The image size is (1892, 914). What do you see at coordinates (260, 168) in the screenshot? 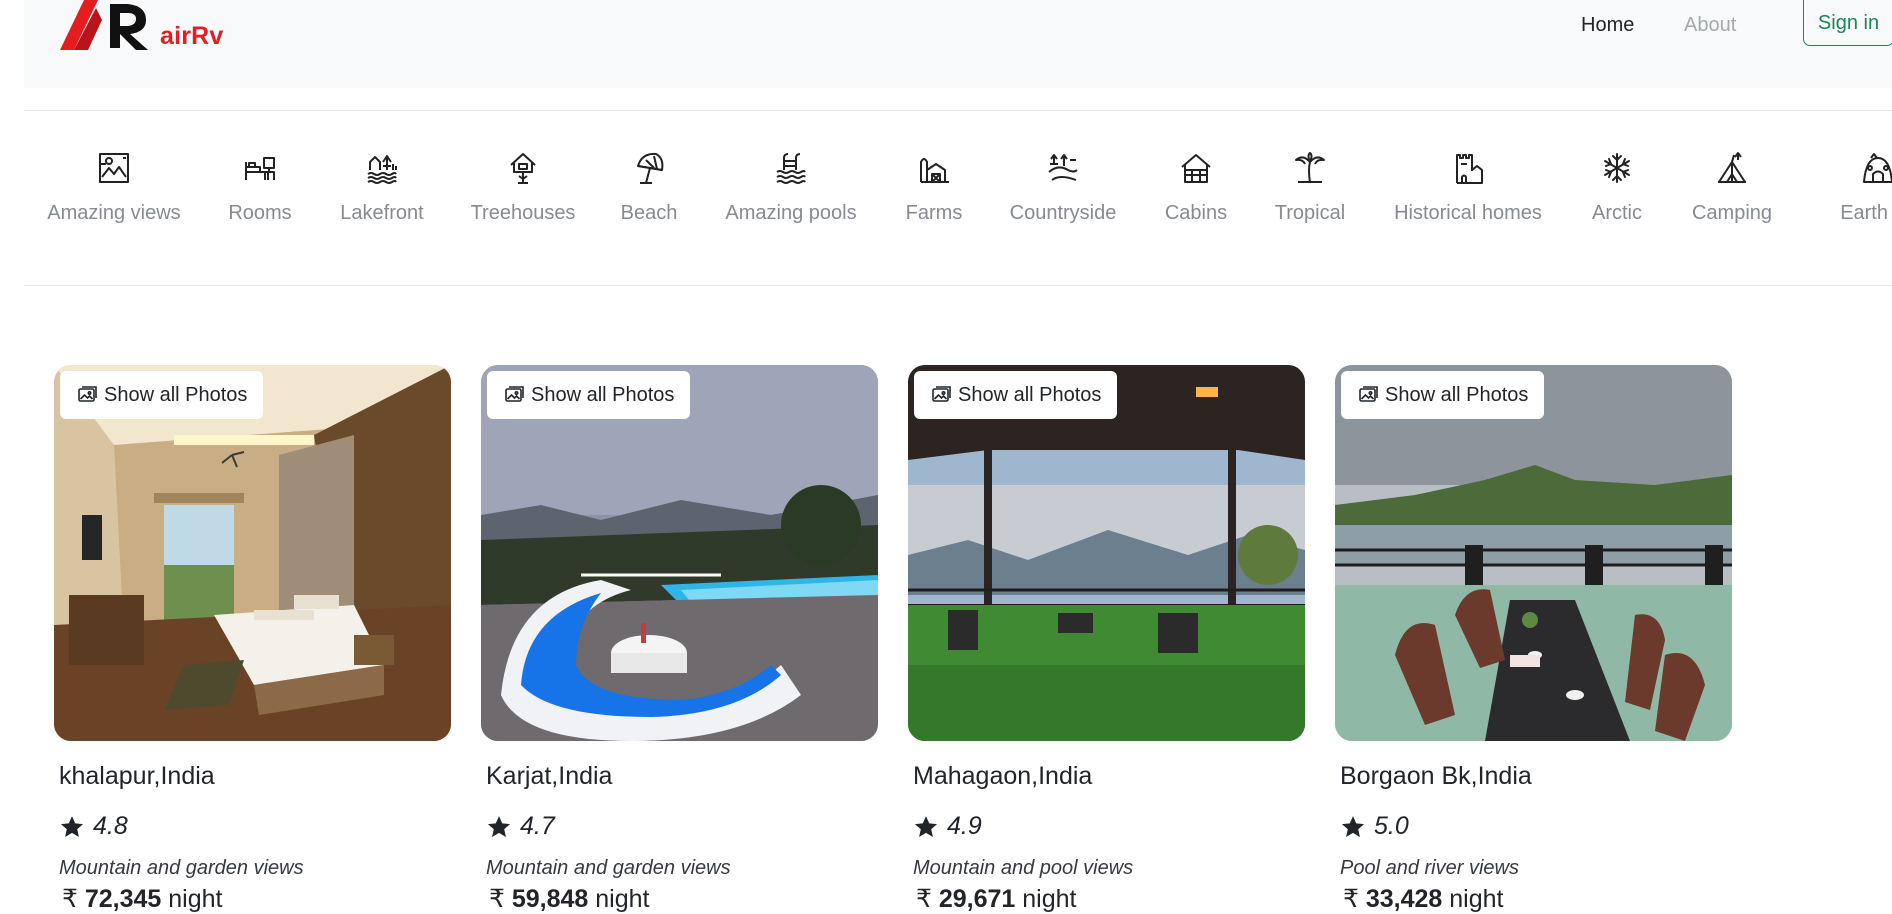
I see `rooms-icon` at bounding box center [260, 168].